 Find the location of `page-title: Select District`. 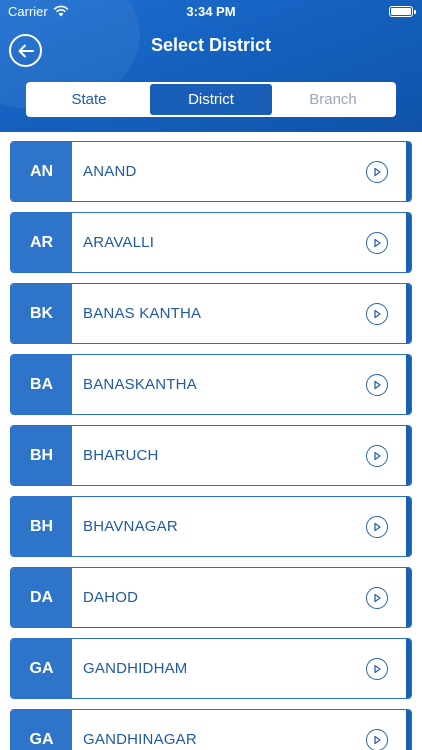

page-title: Select District is located at coordinates (211, 45).